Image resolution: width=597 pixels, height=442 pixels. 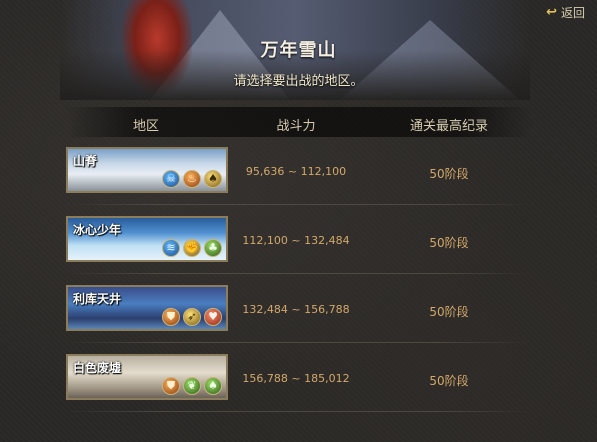 I want to click on gold-spade-icon: ♠, so click(x=213, y=179).